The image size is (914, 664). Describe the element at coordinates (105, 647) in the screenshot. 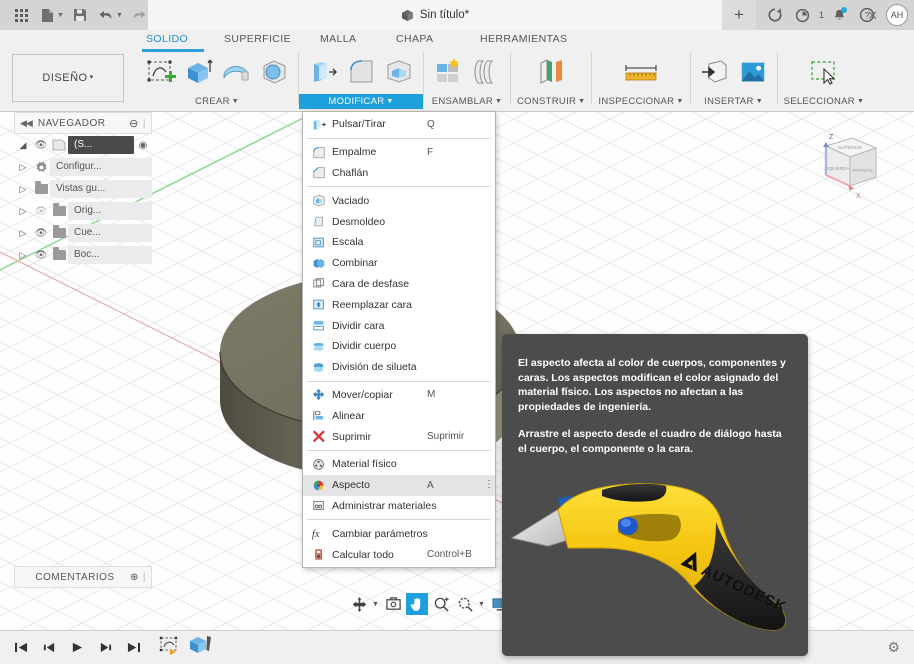

I see `step-forward-icon` at that location.